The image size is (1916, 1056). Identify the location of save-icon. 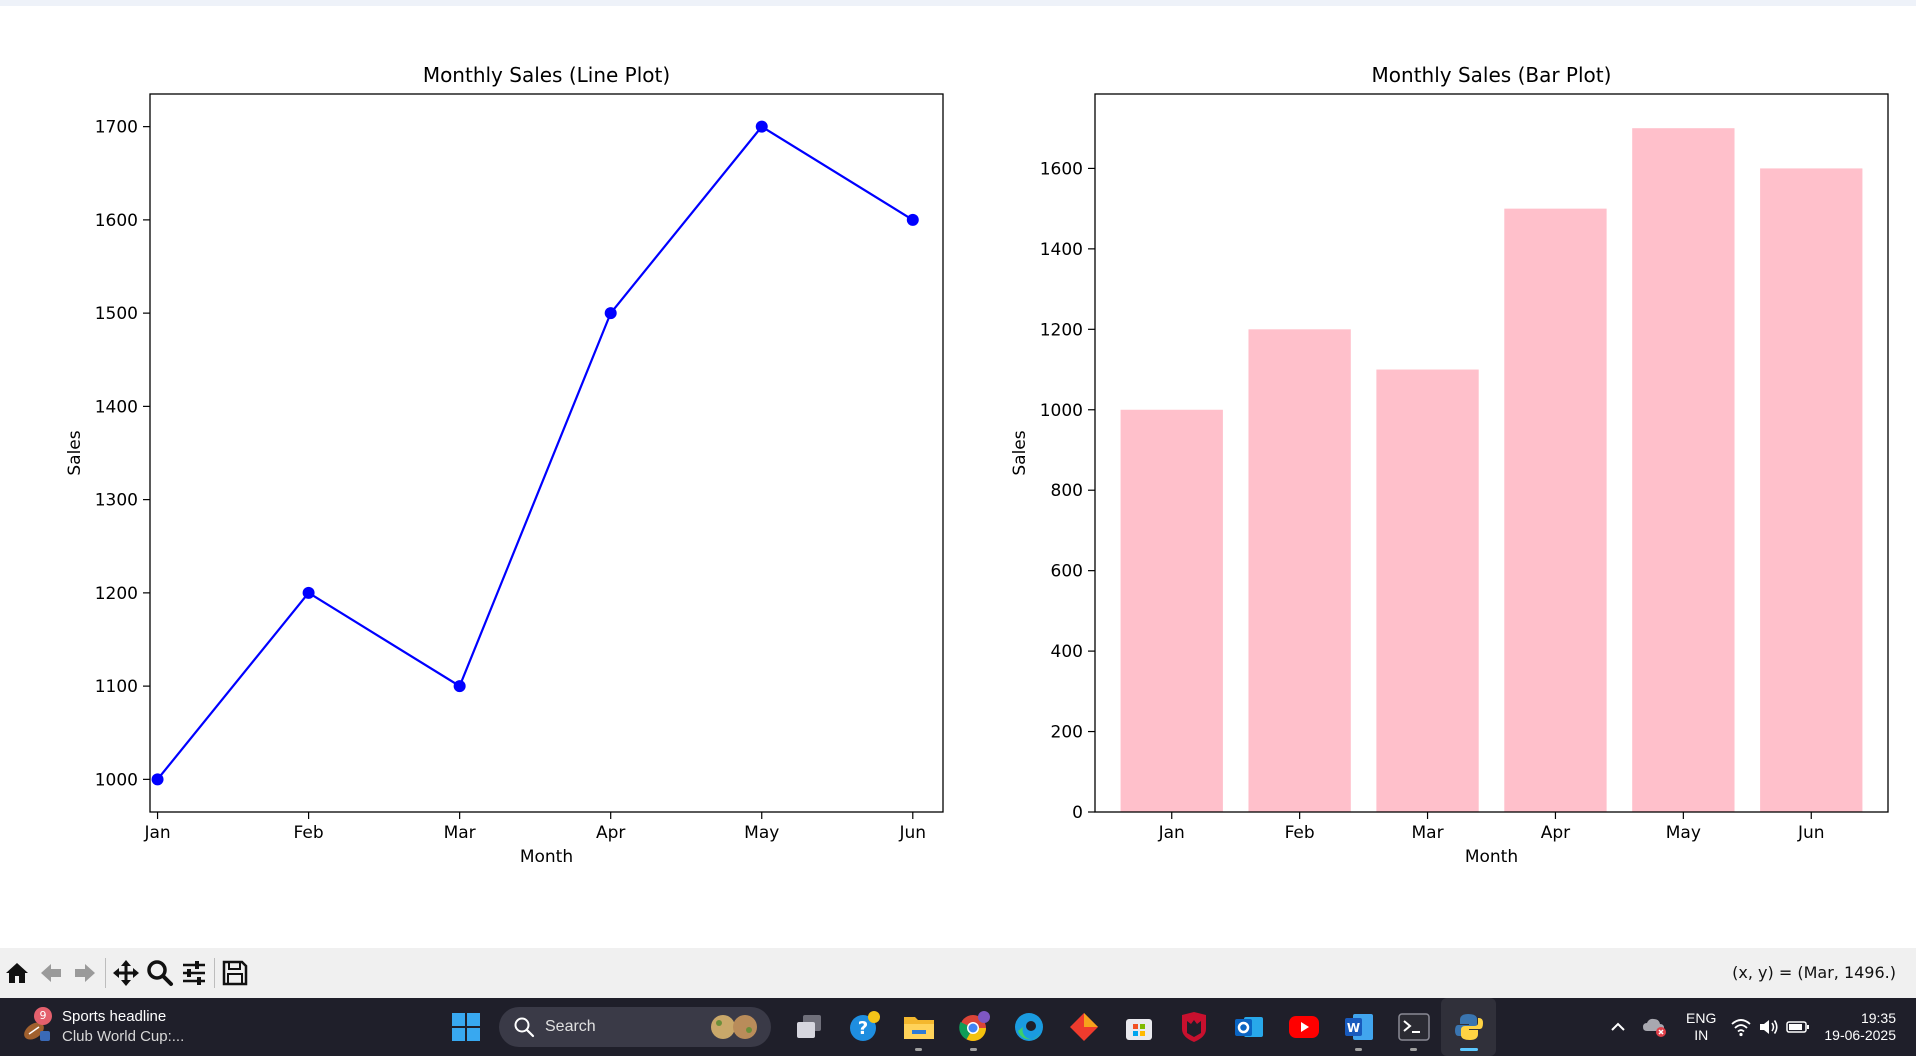
(235, 973).